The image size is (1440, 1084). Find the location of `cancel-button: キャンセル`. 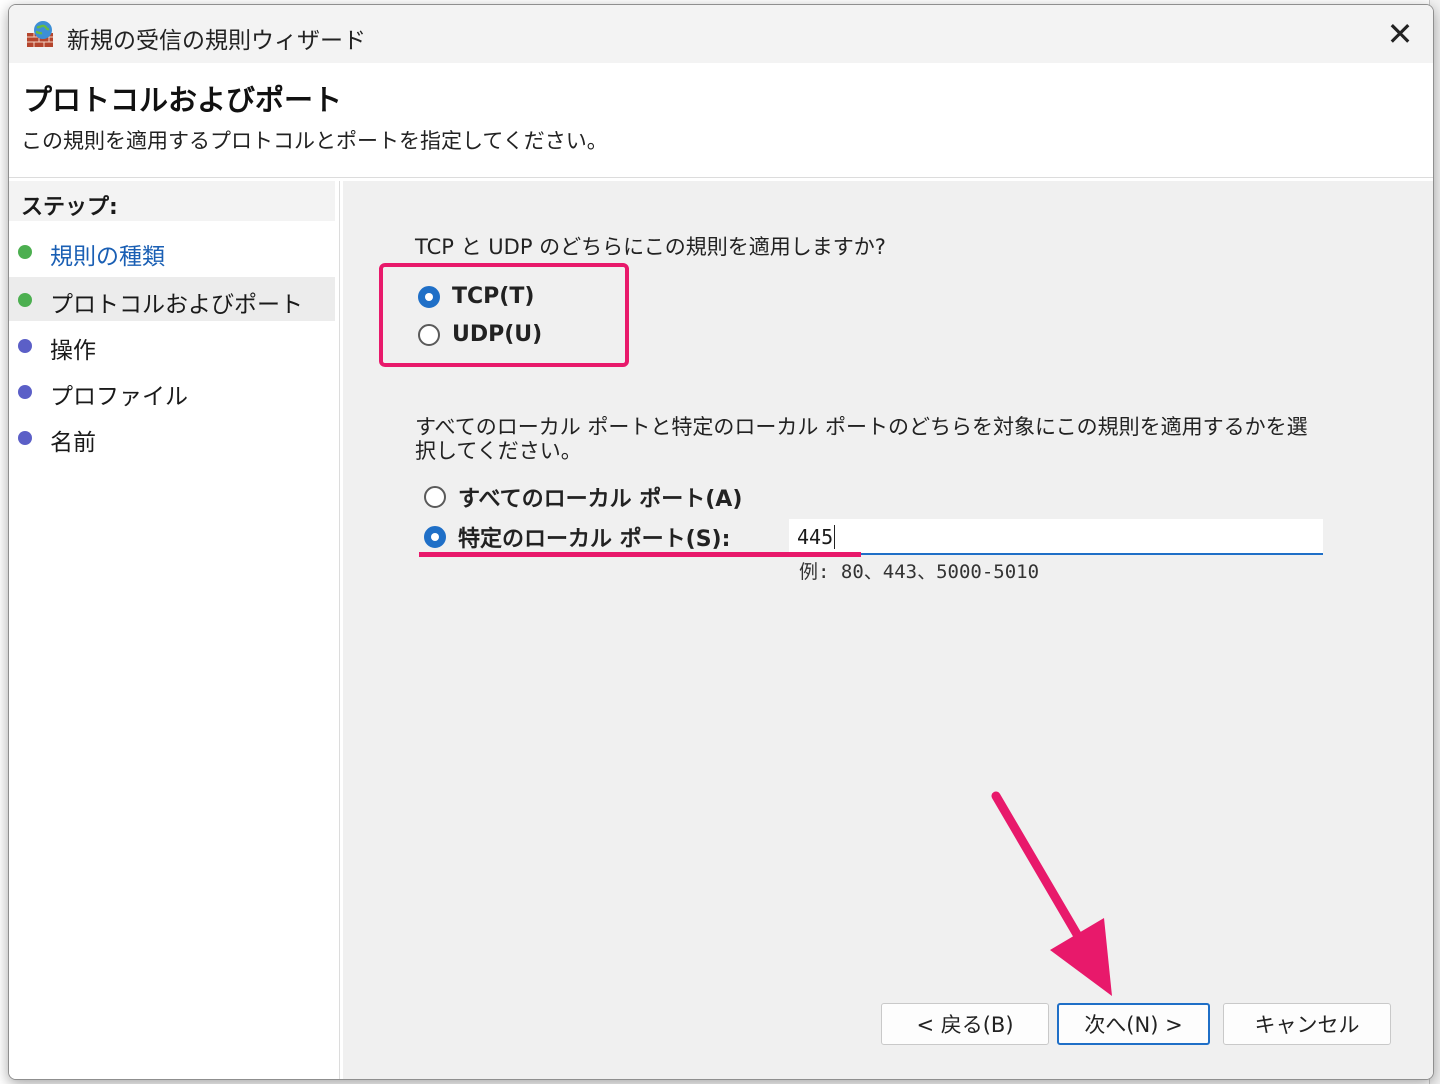

cancel-button: キャンセル is located at coordinates (1307, 1024).